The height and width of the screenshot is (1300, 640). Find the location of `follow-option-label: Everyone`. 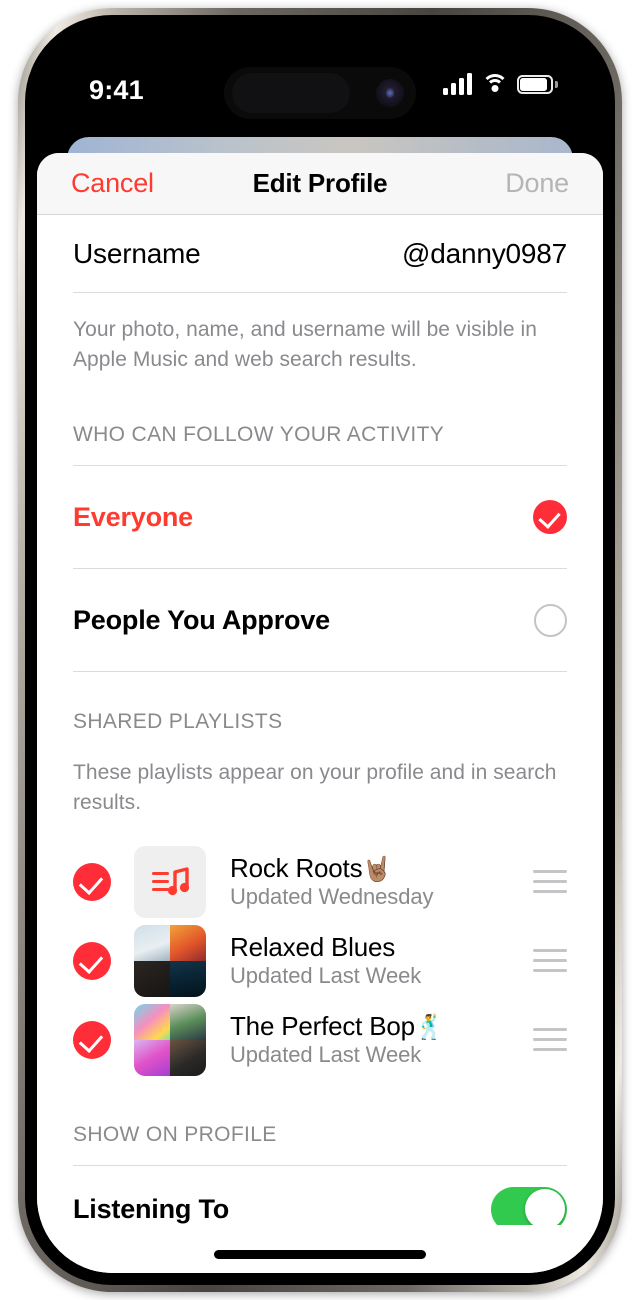

follow-option-label: Everyone is located at coordinates (133, 516).